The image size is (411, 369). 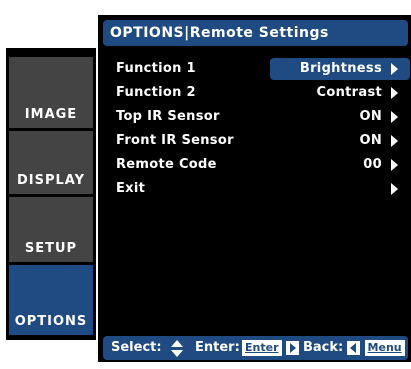 What do you see at coordinates (51, 92) in the screenshot?
I see `tab-image: IMAGE` at bounding box center [51, 92].